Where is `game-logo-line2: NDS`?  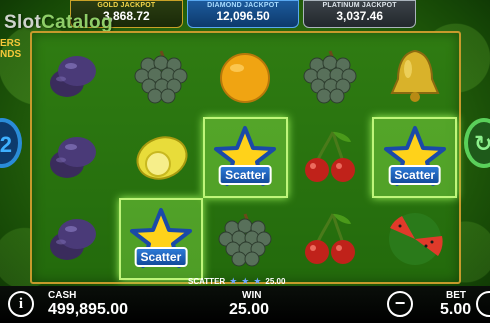
game-logo-line2: NDS is located at coordinates (11, 54).